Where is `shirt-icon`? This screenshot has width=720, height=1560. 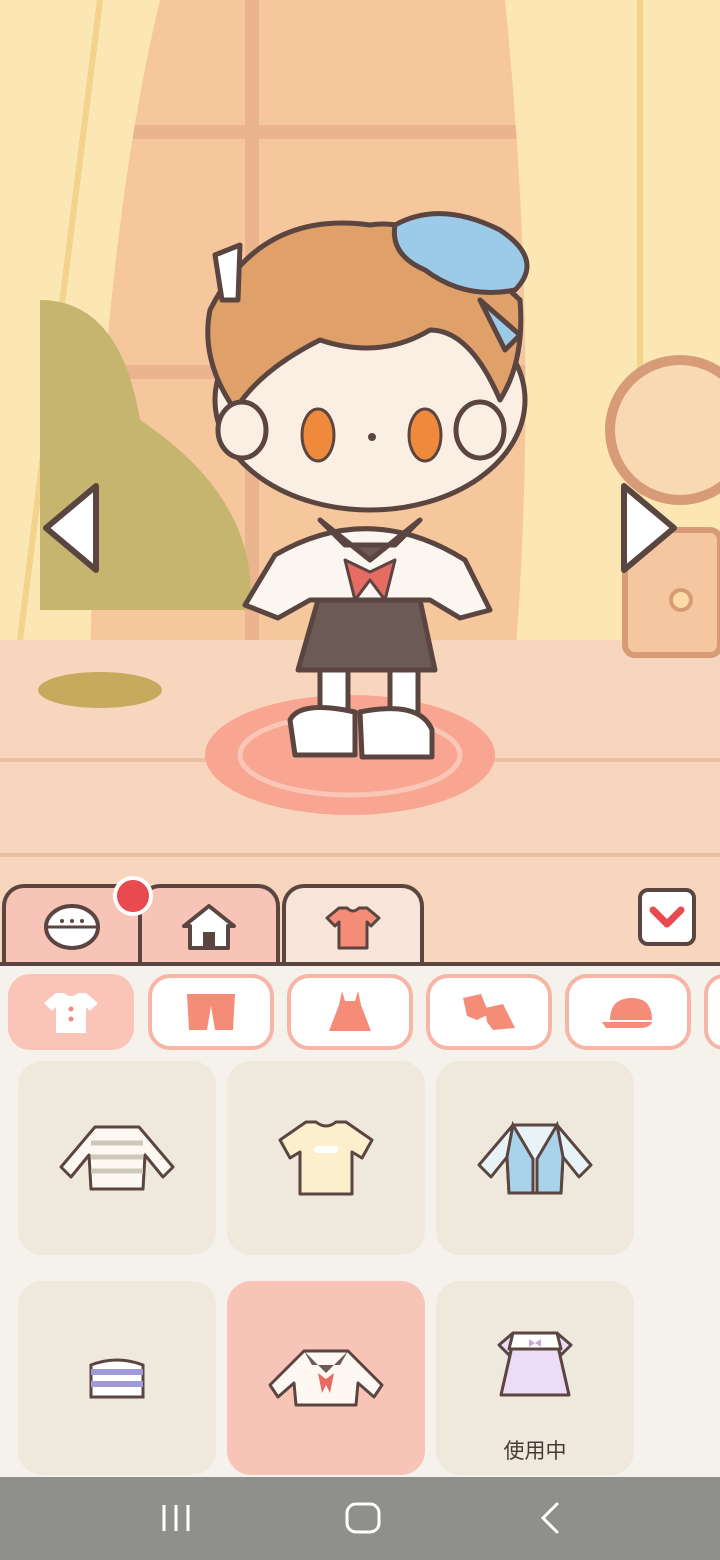 shirt-icon is located at coordinates (353, 928).